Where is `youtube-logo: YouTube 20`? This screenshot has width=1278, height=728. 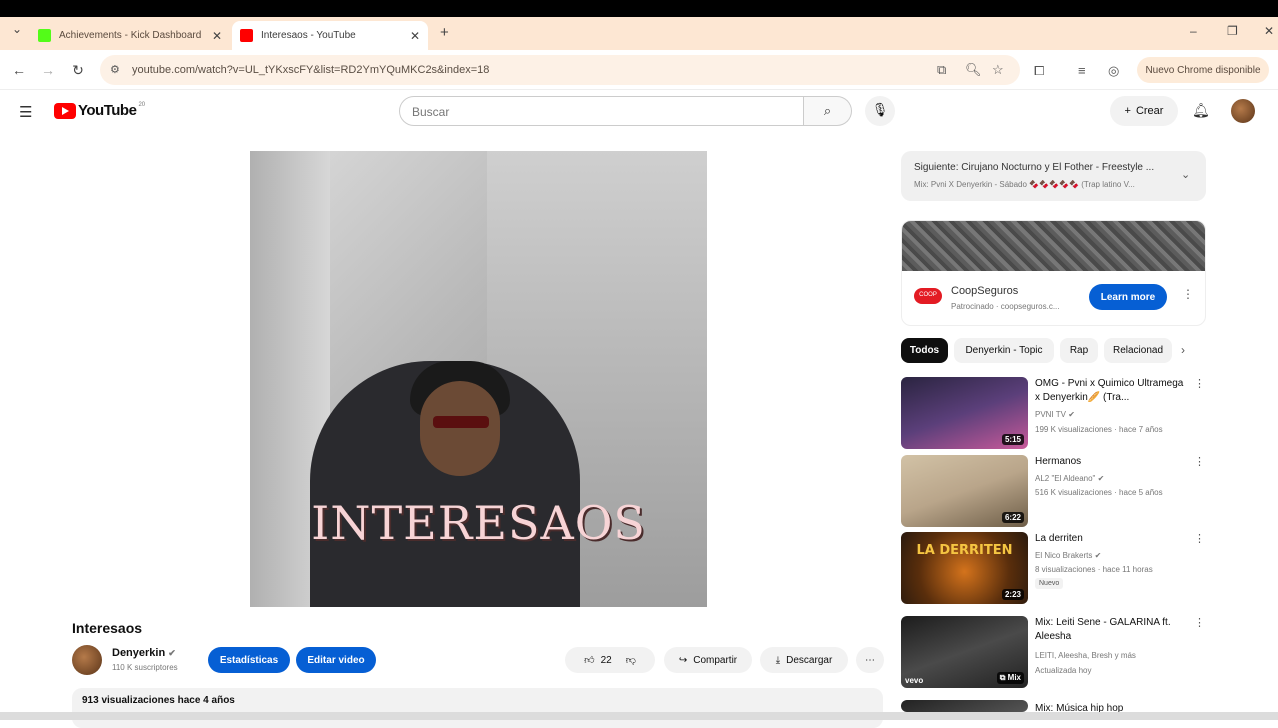
youtube-logo: YouTube 20 is located at coordinates (99, 110).